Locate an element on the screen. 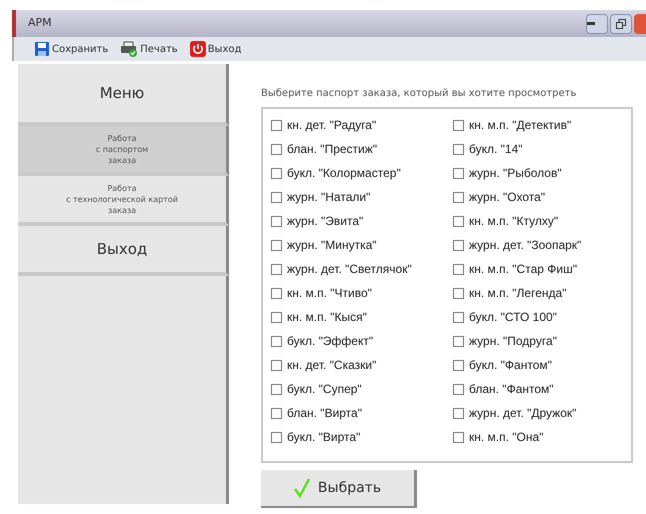  order-label: журн. "Охота" is located at coordinates (507, 197).